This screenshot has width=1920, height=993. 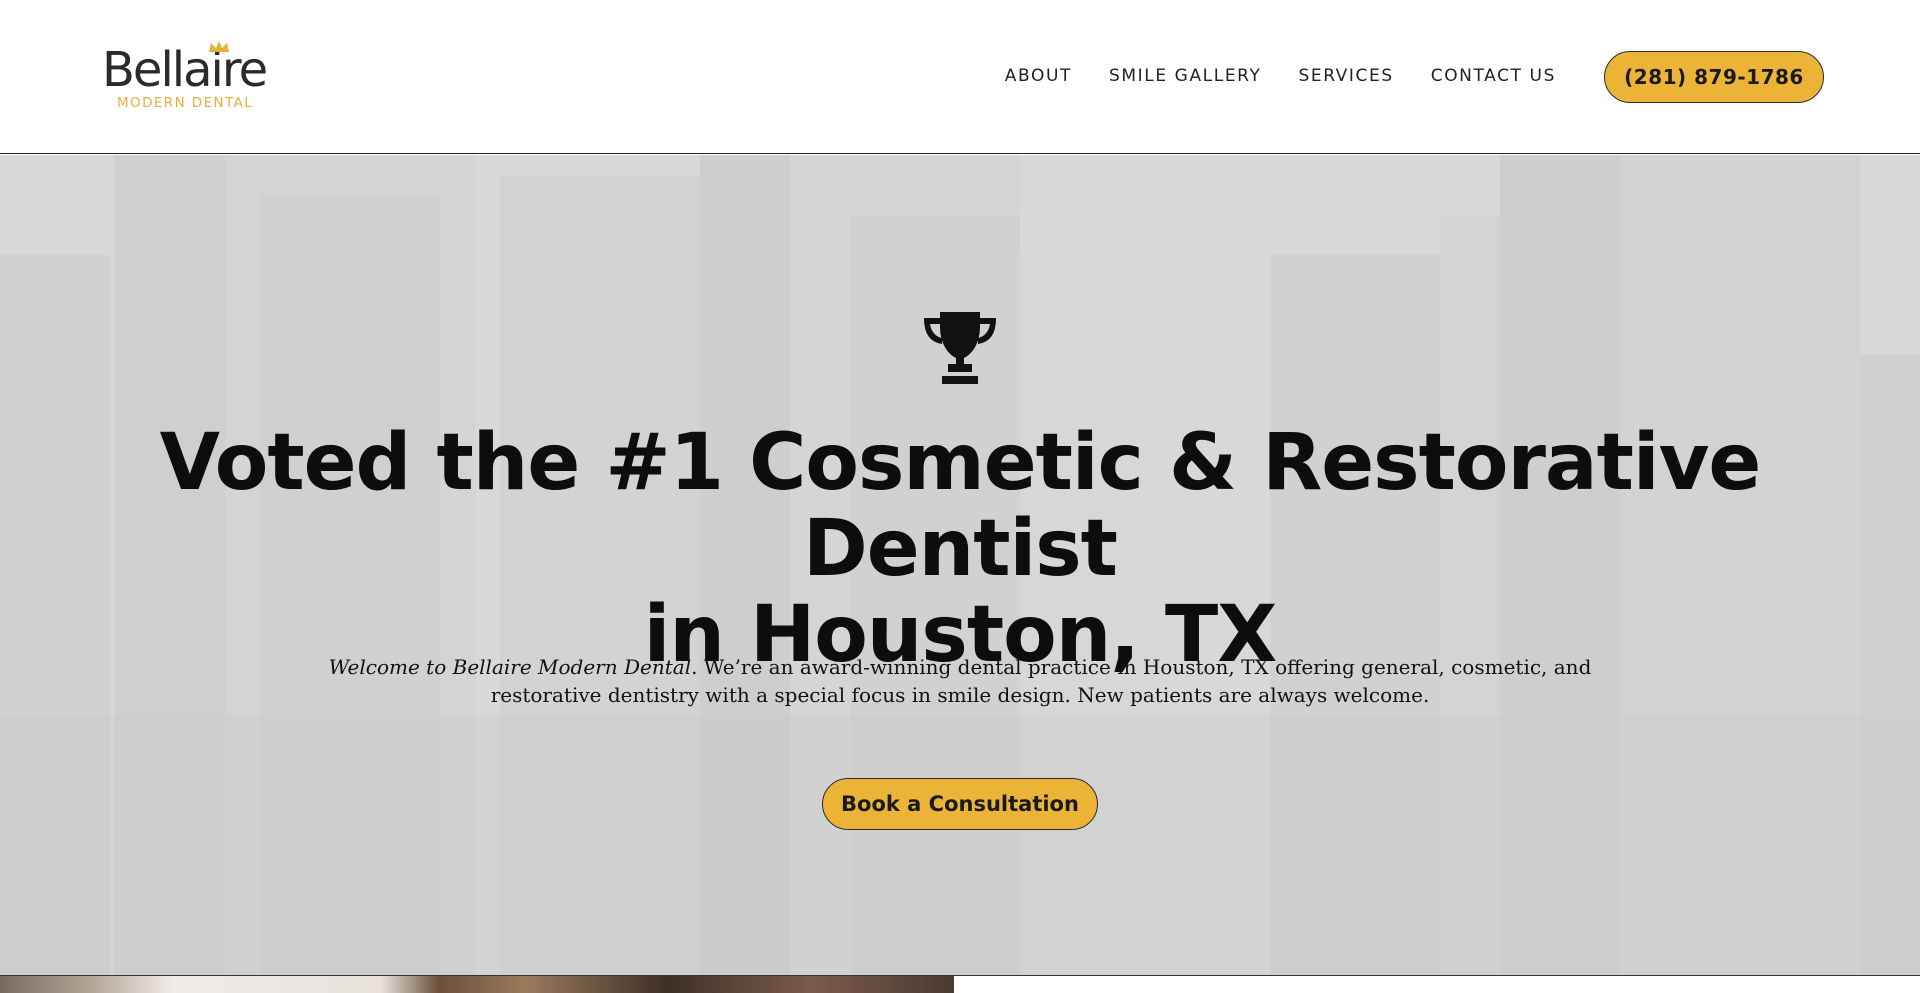 I want to click on logo-subtitle: MODERN DENTAL, so click(x=185, y=103).